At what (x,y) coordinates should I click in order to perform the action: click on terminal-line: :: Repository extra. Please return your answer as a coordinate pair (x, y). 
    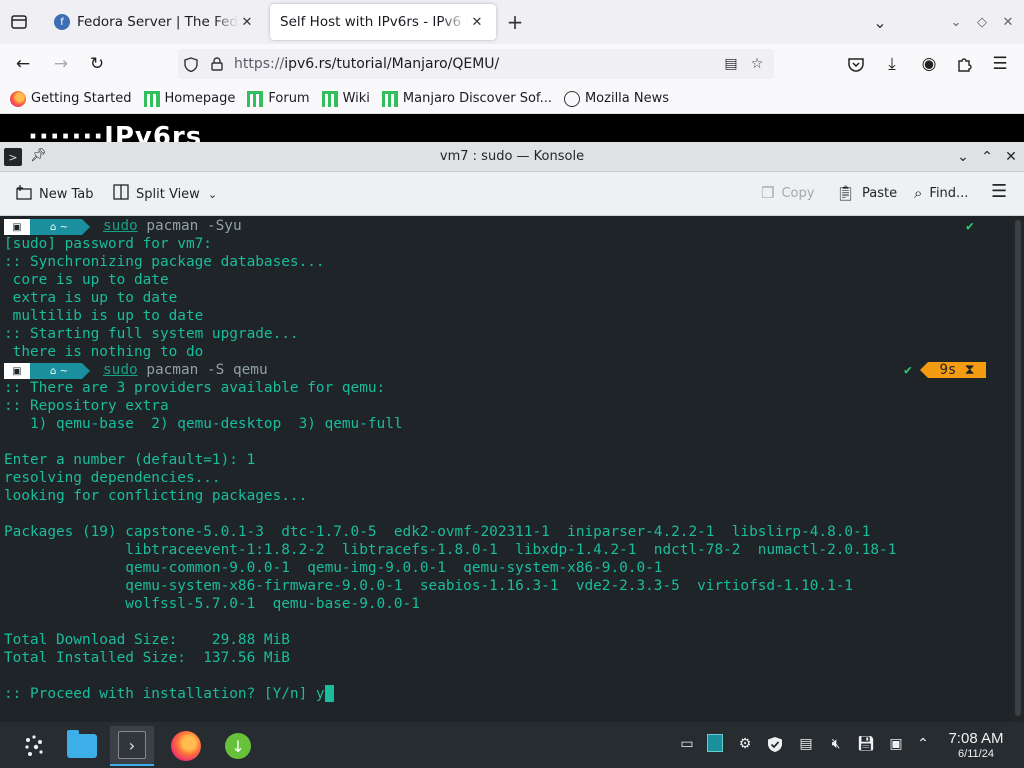
    Looking at the image, I should click on (86, 406).